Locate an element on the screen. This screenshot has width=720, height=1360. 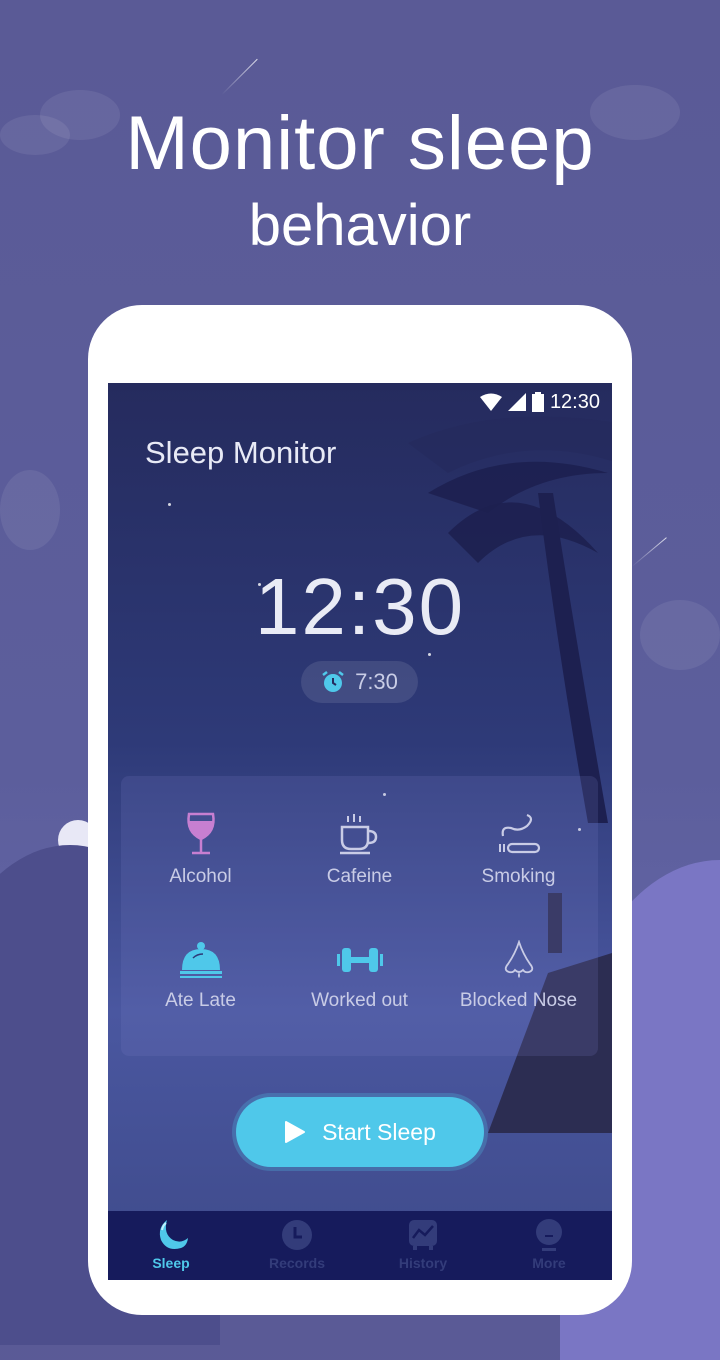
cigarette-icon is located at coordinates (519, 833).